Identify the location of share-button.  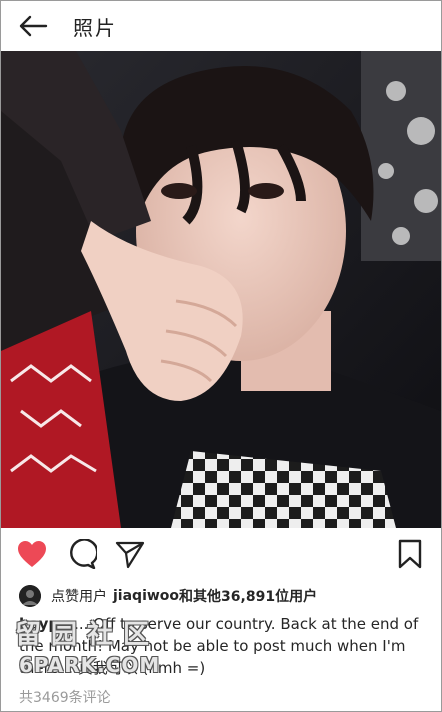
(130, 554).